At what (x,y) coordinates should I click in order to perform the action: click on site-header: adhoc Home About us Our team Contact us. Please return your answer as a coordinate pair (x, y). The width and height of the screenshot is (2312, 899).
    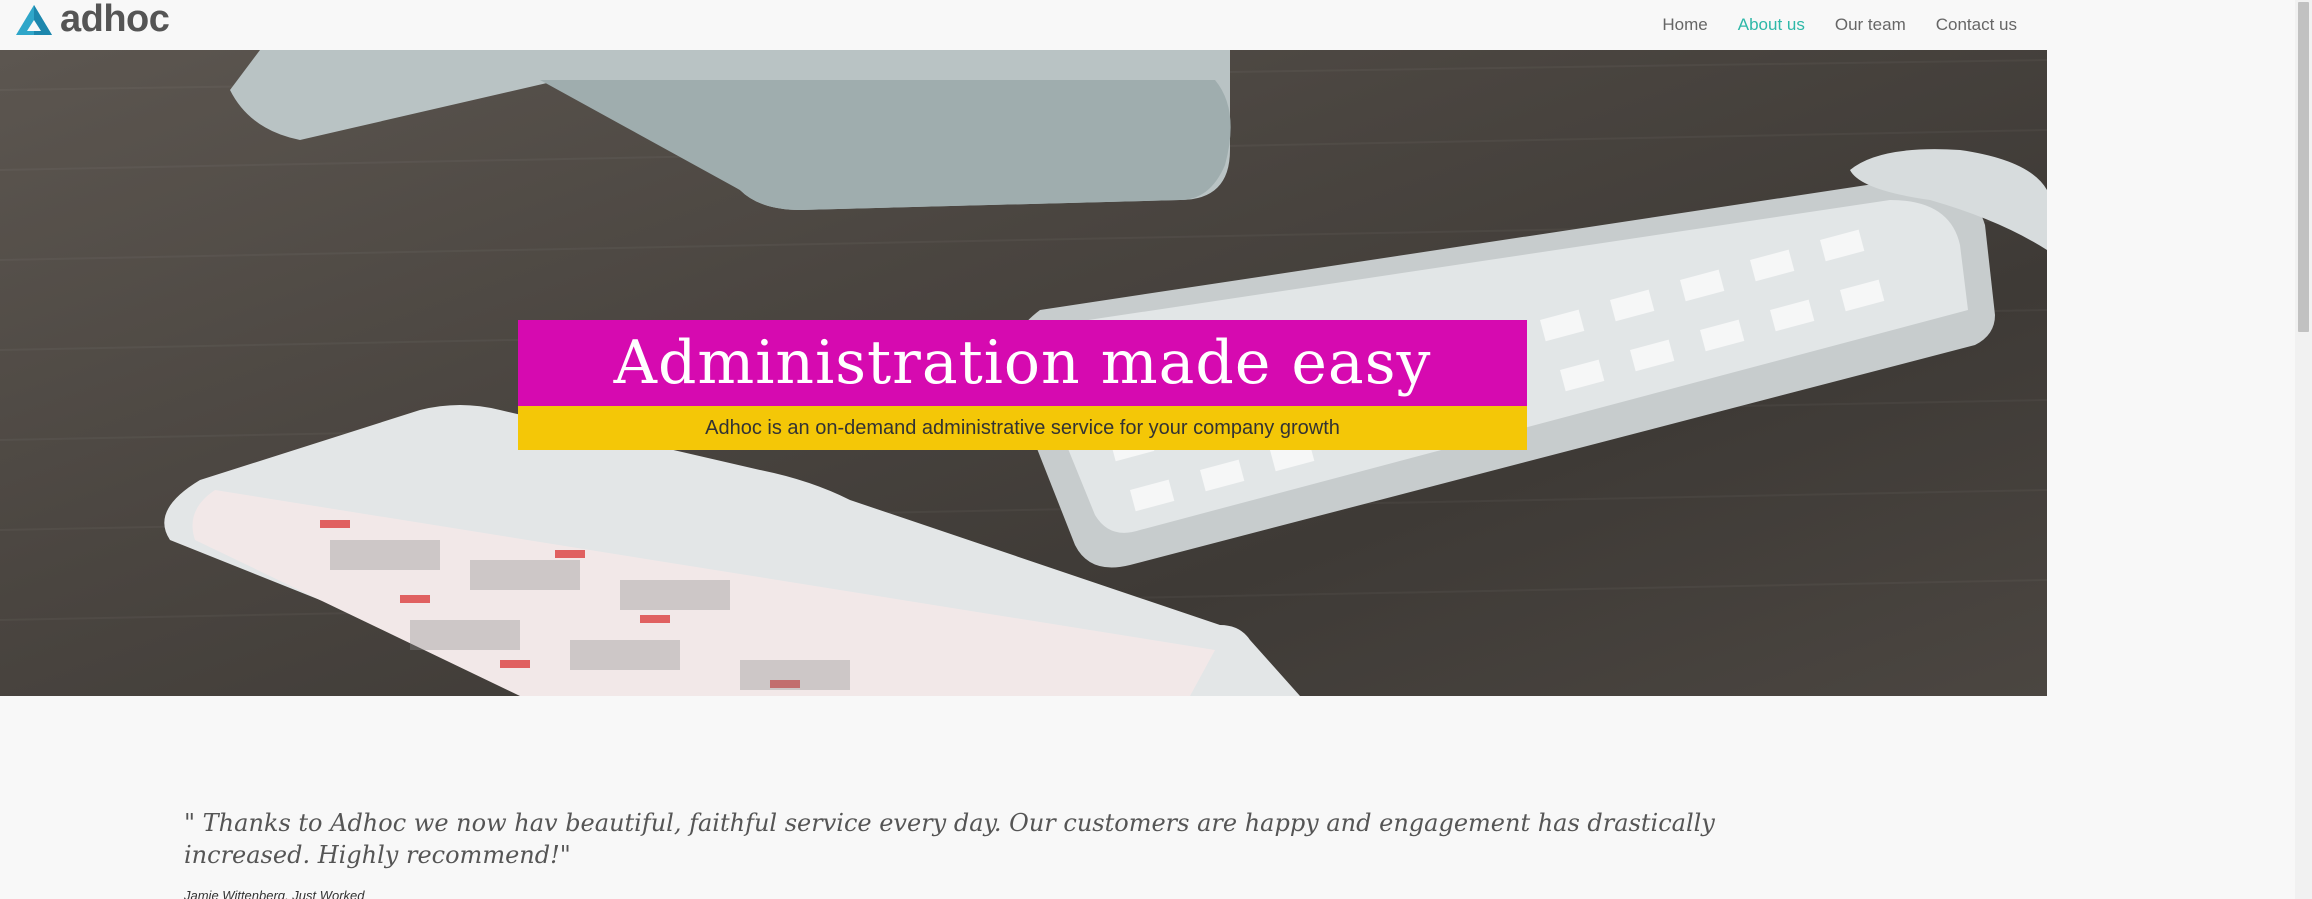
    Looking at the image, I should click on (1023, 25).